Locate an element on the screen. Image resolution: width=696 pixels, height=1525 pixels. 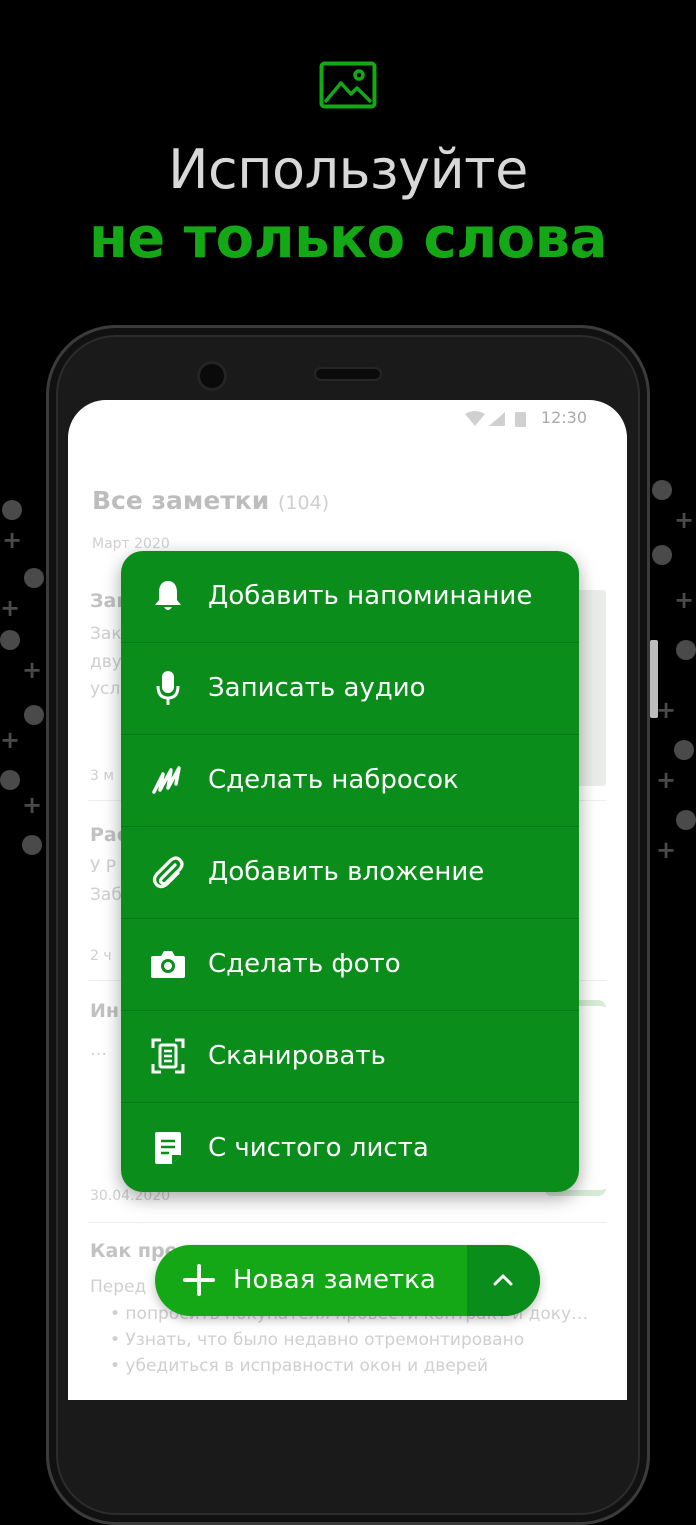
menu-item-take-photo: Сделать фото is located at coordinates (350, 964).